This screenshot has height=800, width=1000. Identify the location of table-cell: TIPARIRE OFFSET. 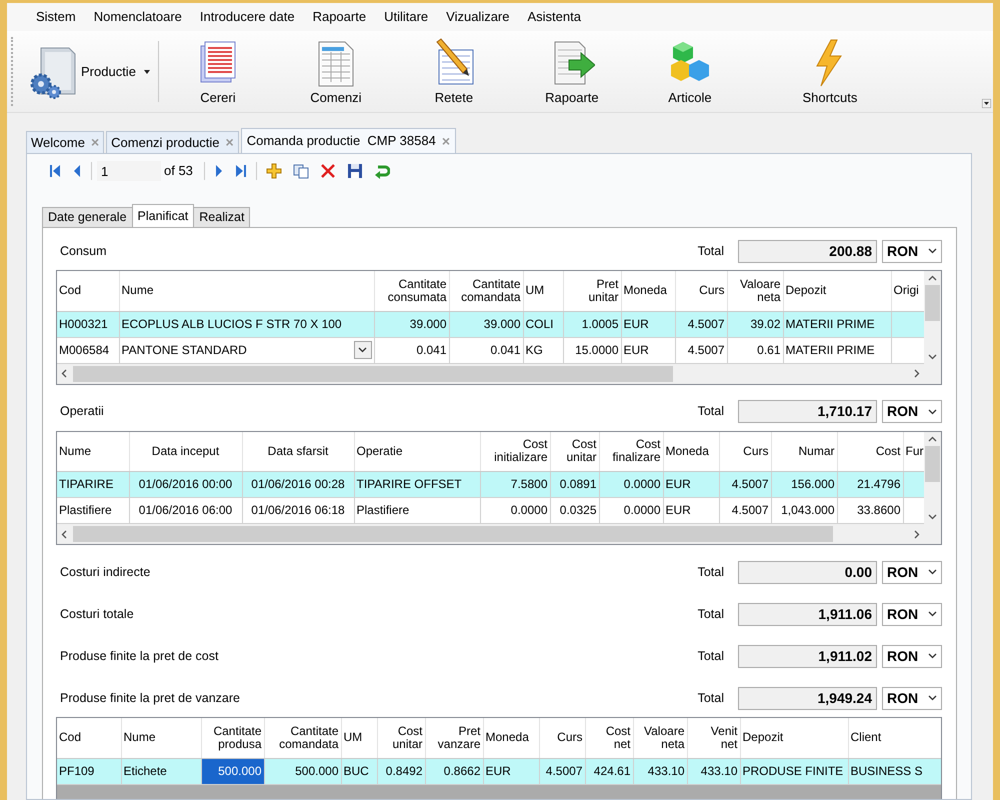
(417, 485).